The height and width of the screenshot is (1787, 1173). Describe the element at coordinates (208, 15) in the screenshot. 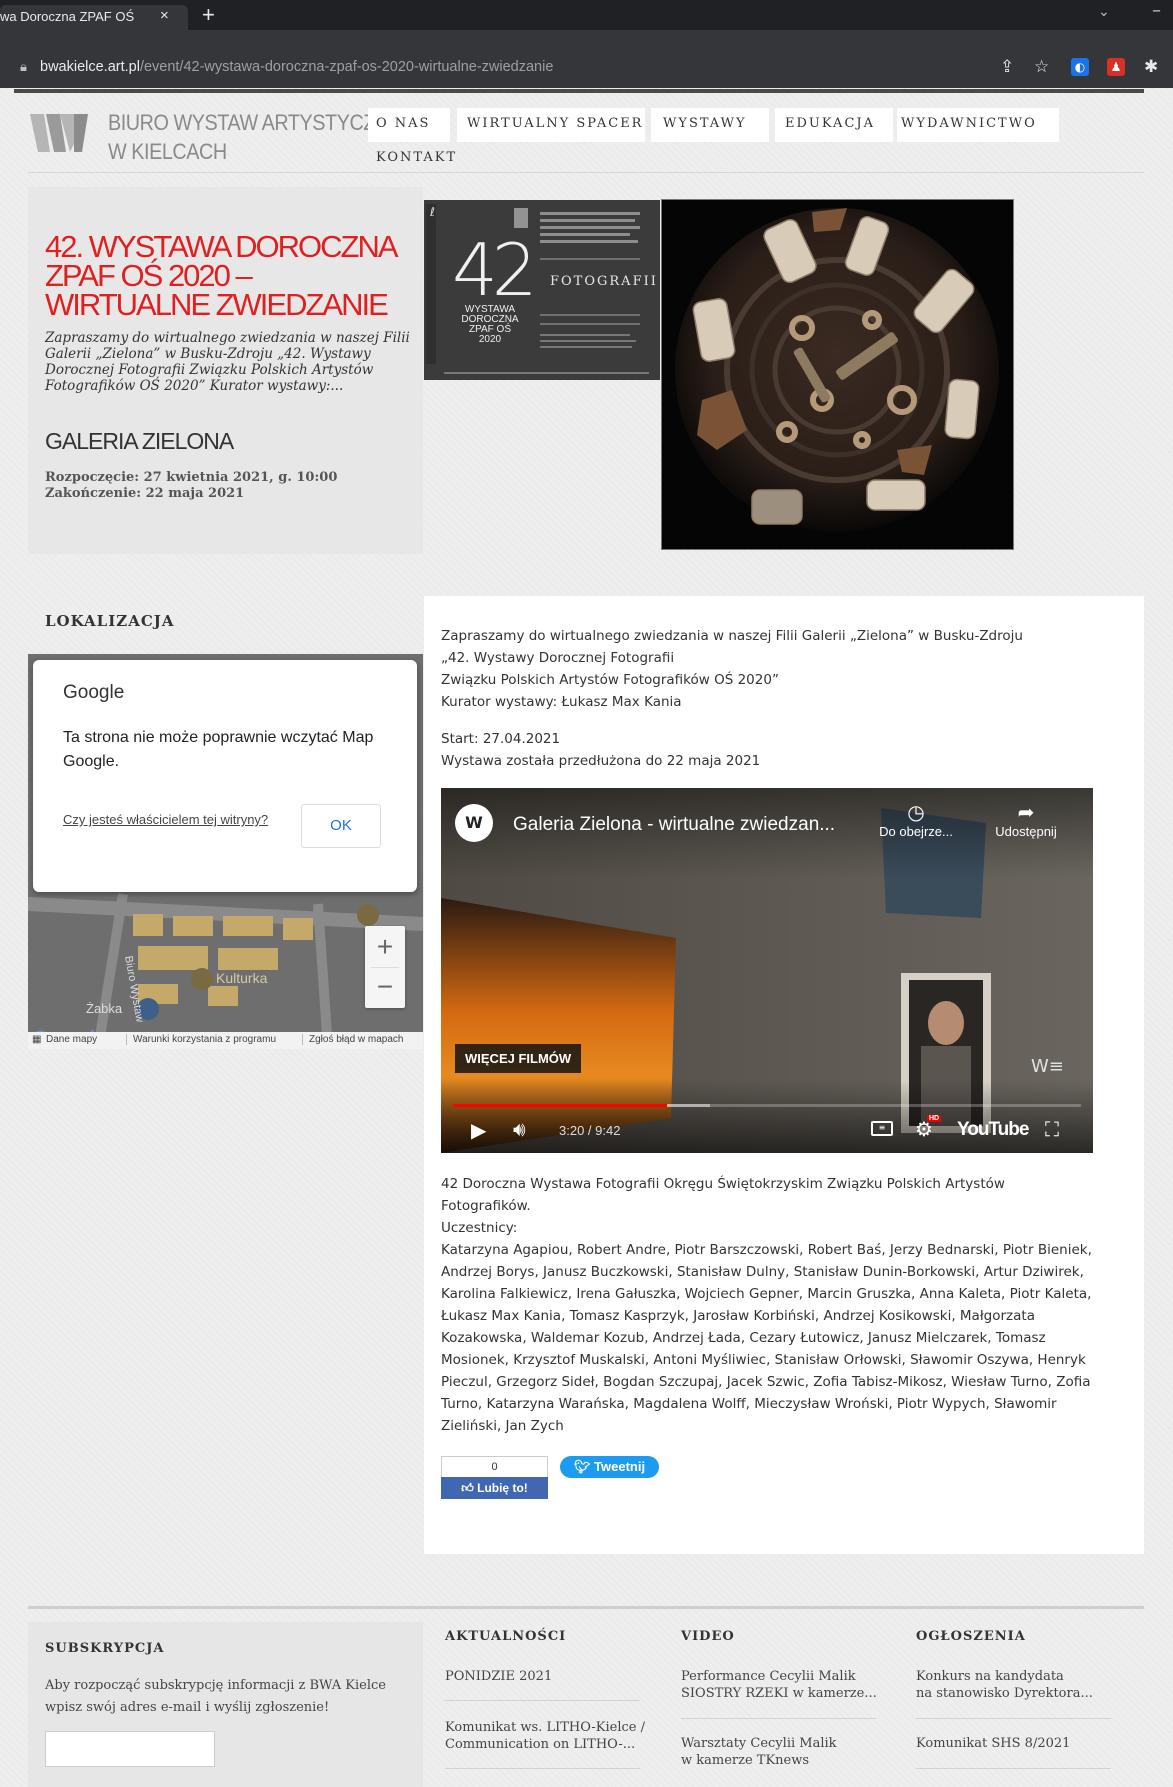

I see `new-tab-button: +` at that location.